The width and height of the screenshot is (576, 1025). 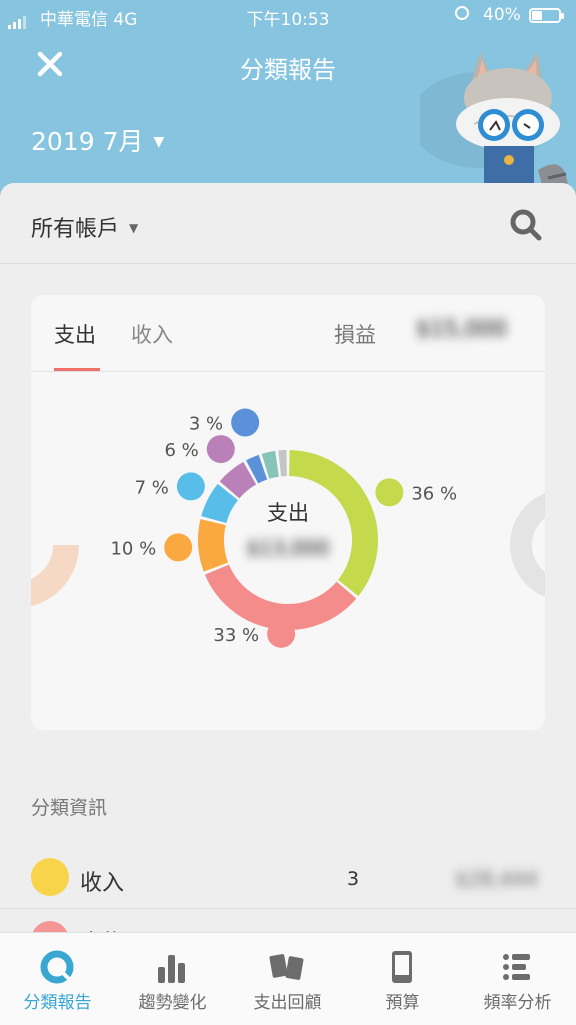 What do you see at coordinates (152, 334) in the screenshot?
I see `tab-income: 收入` at bounding box center [152, 334].